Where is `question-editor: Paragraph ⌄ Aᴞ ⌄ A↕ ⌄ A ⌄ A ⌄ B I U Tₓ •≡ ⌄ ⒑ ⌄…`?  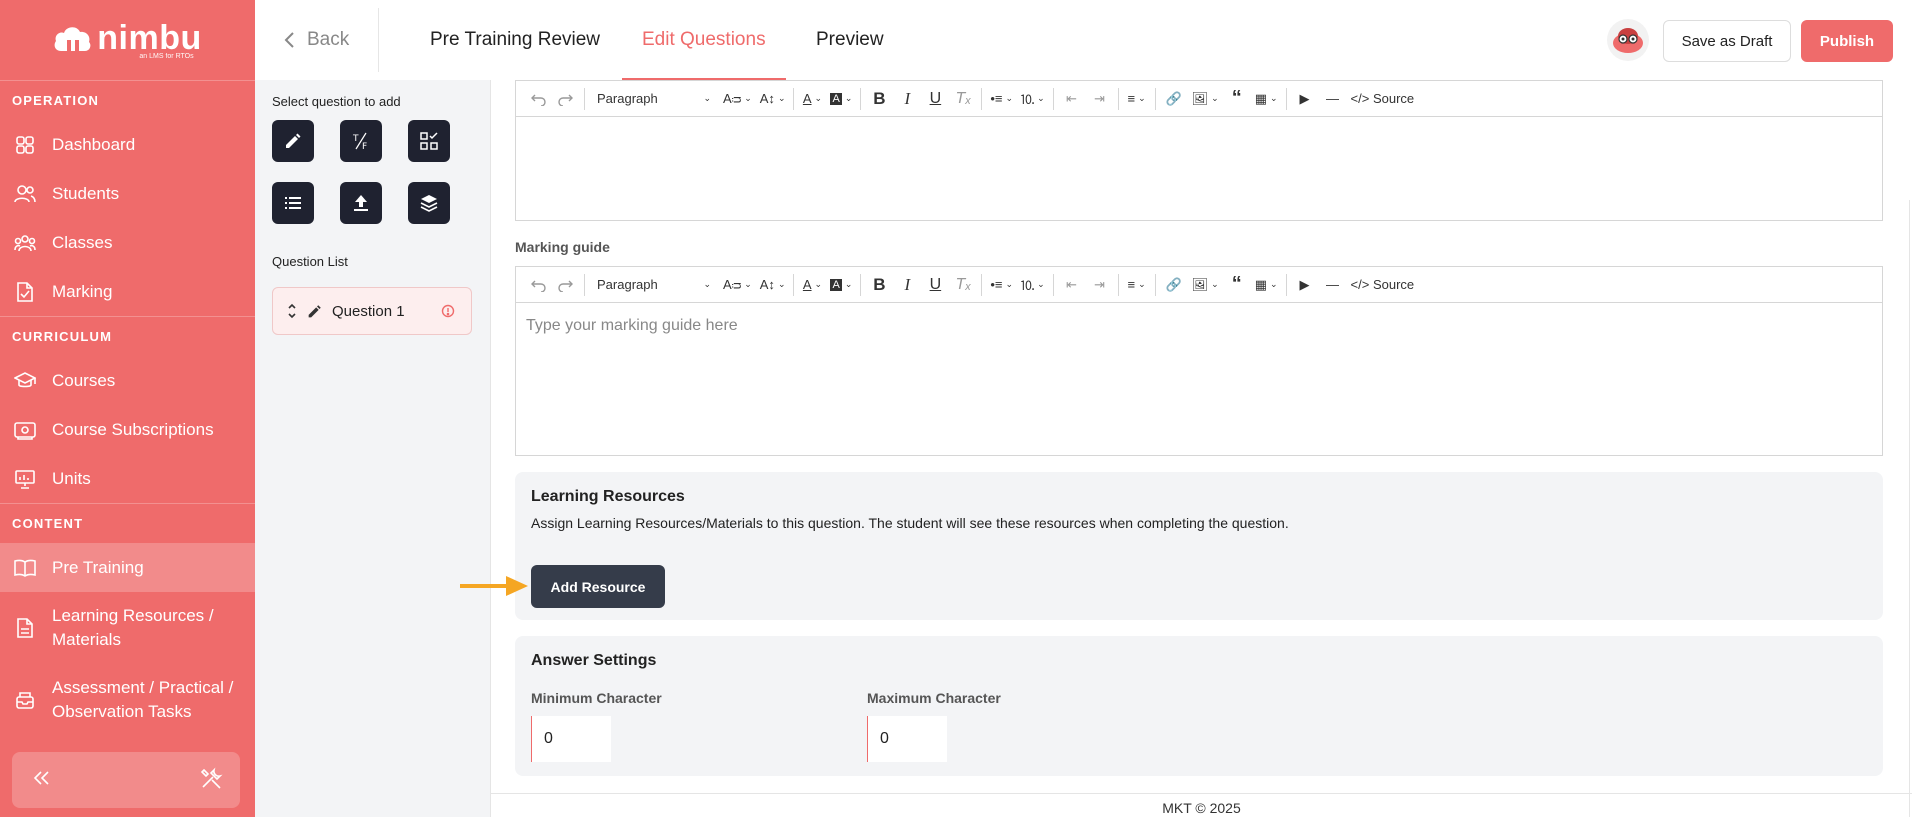
question-editor: Paragraph ⌄ Aᴞ ⌄ A↕ ⌄ A ⌄ A ⌄ B I U Tₓ •≡ ⌄ ⒑ ⌄… is located at coordinates (1199, 150).